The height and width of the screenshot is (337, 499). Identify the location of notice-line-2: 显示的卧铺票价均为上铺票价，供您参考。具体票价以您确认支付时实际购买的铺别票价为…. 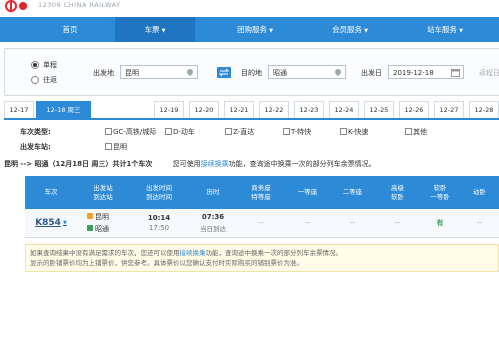
(166, 263).